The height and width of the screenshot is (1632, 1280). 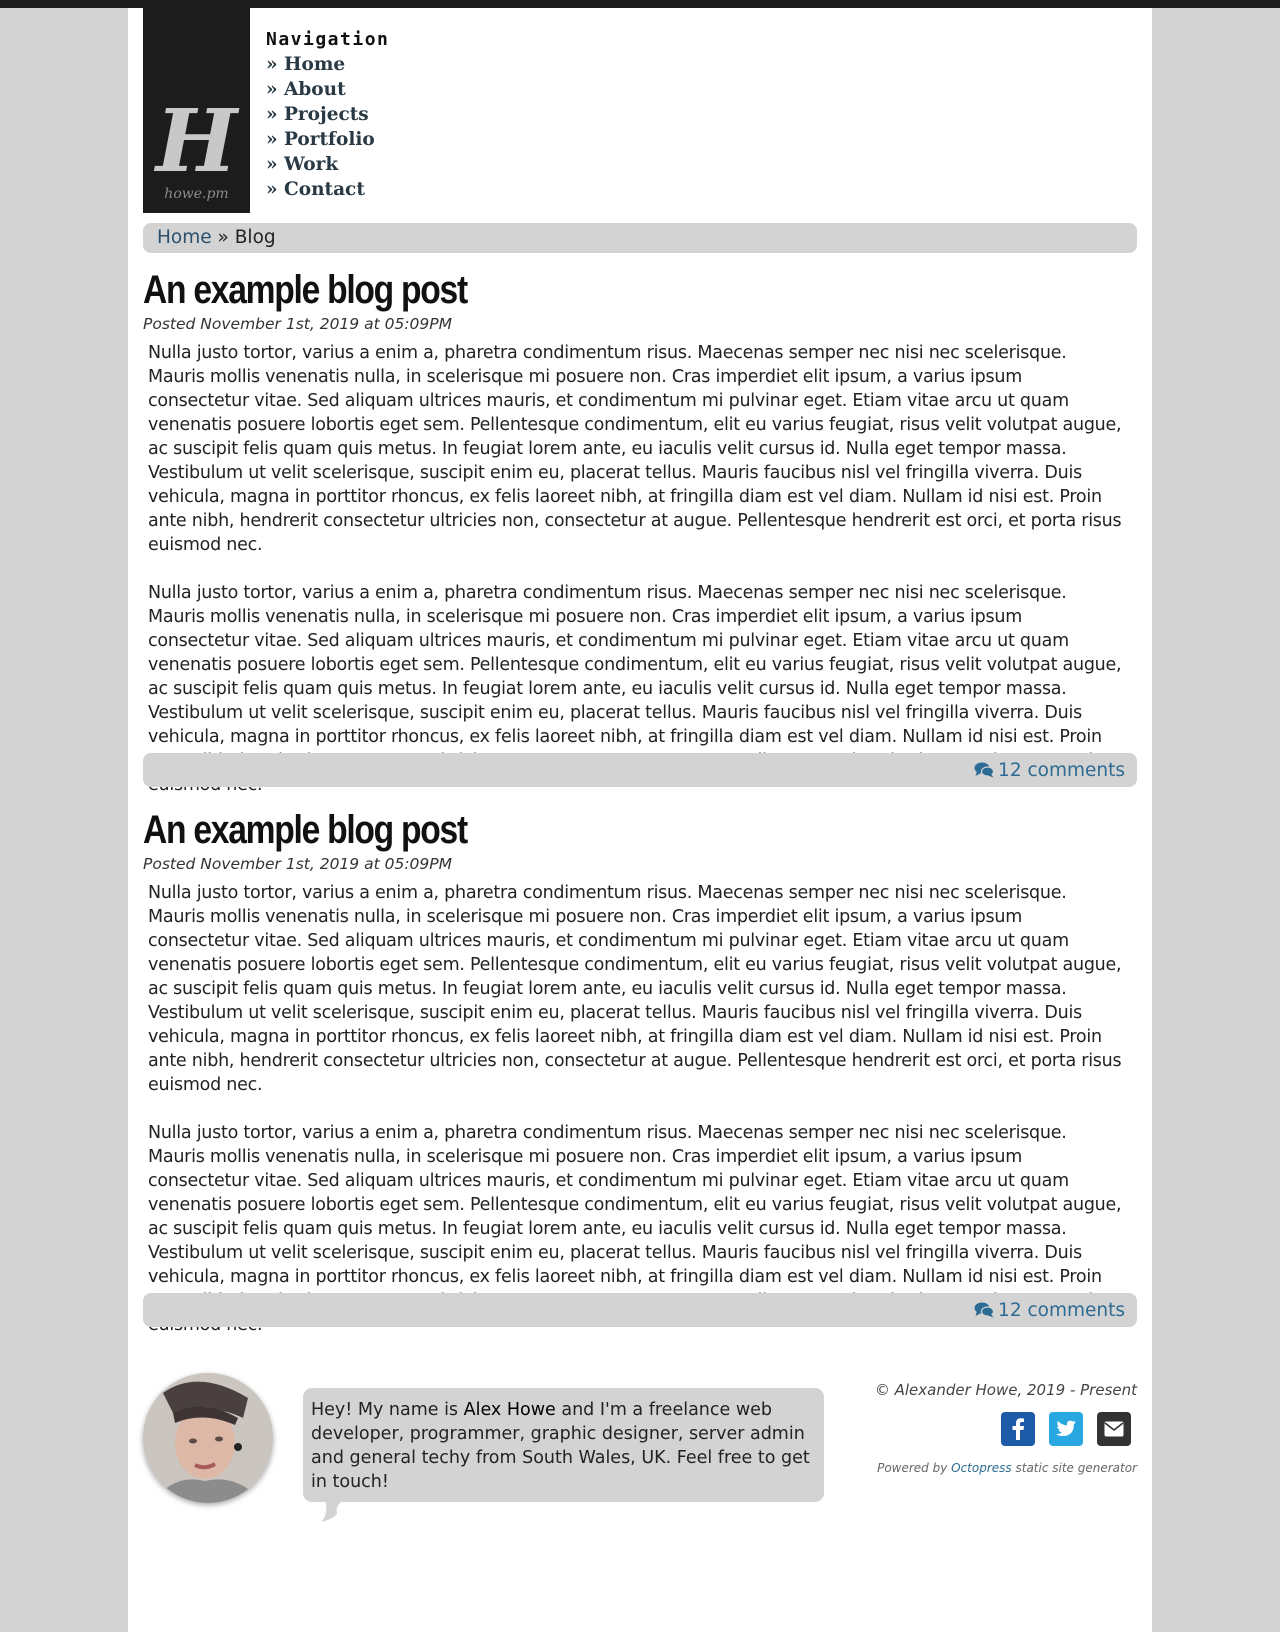 I want to click on facebook-icon, so click(x=1018, y=1429).